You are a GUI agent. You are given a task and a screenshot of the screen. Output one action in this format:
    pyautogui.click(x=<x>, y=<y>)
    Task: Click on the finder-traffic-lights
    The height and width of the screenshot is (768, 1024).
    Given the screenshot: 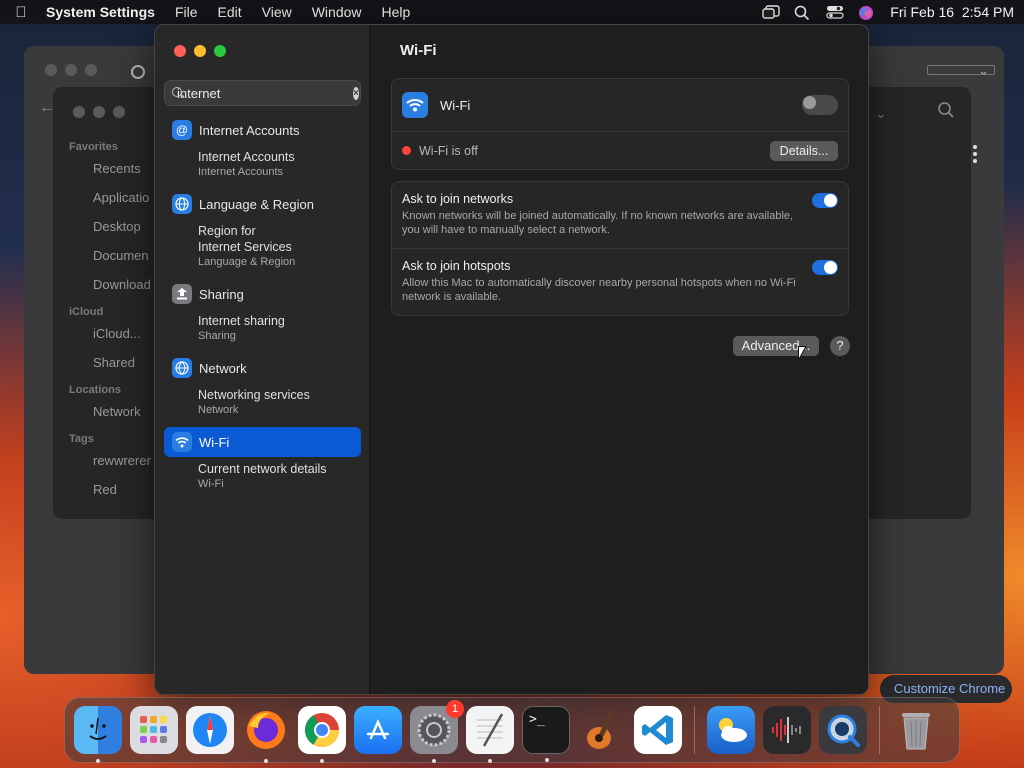 What is the action you would take?
    pyautogui.click(x=103, y=114)
    